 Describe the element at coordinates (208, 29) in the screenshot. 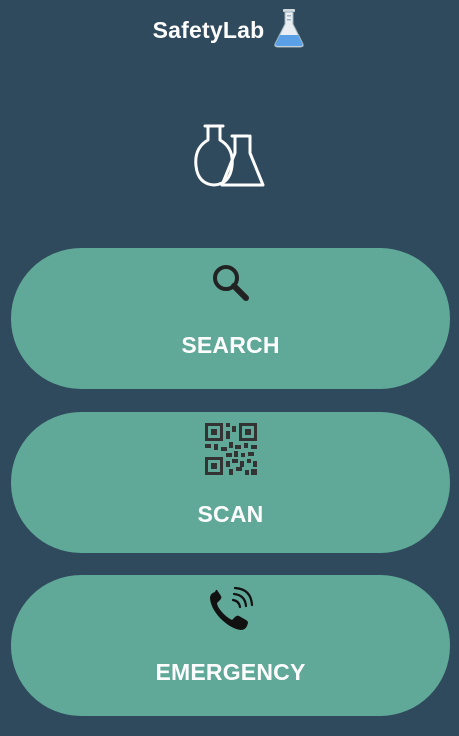

I see `app-title: SafetyLab` at that location.